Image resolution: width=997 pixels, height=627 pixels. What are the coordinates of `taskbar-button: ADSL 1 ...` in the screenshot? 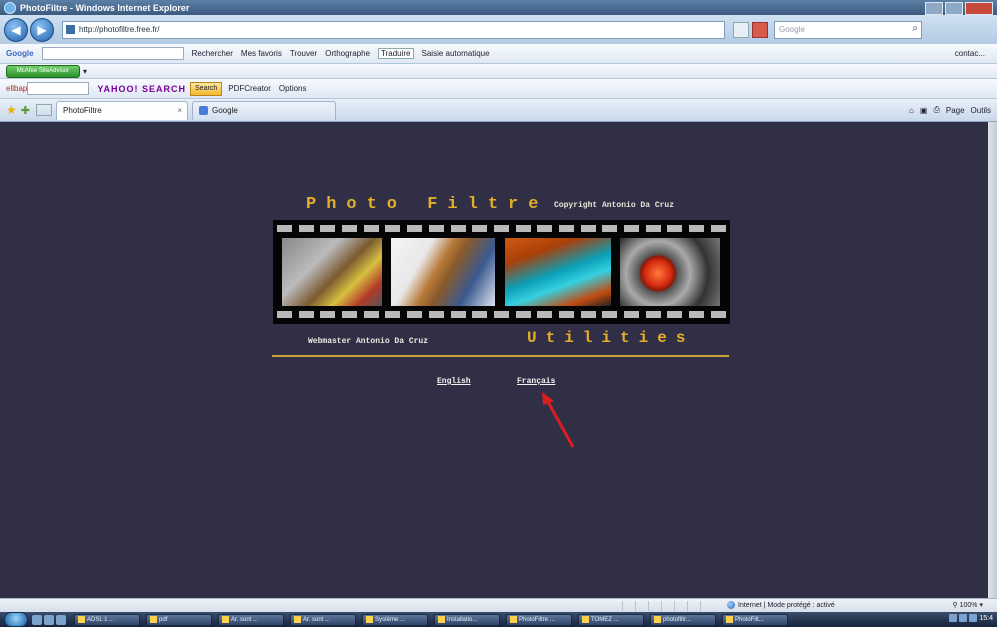 It's located at (107, 619).